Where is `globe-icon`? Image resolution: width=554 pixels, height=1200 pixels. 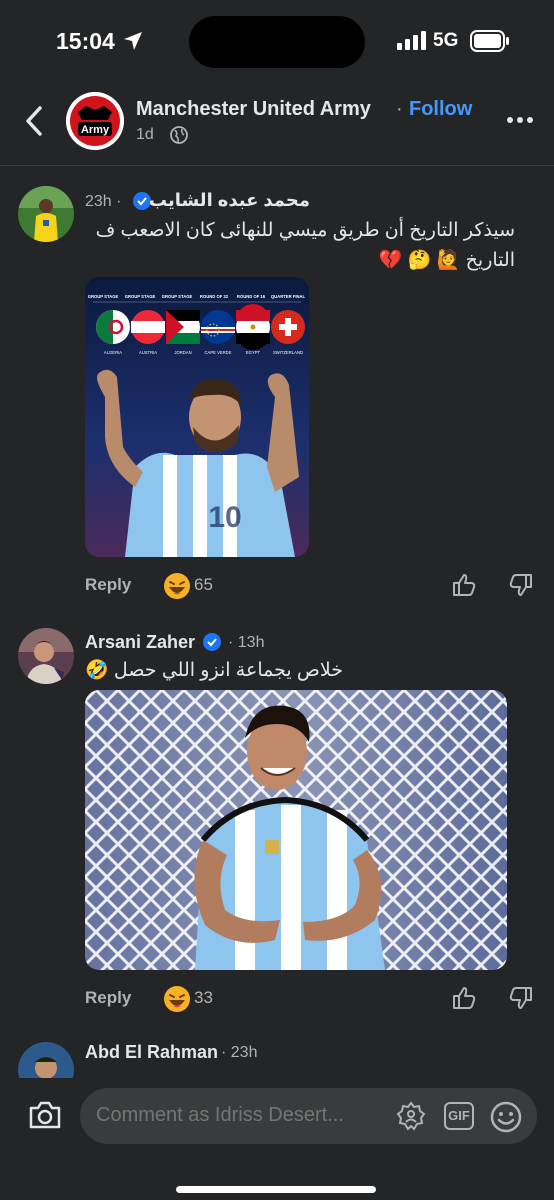
globe-icon is located at coordinates (179, 135).